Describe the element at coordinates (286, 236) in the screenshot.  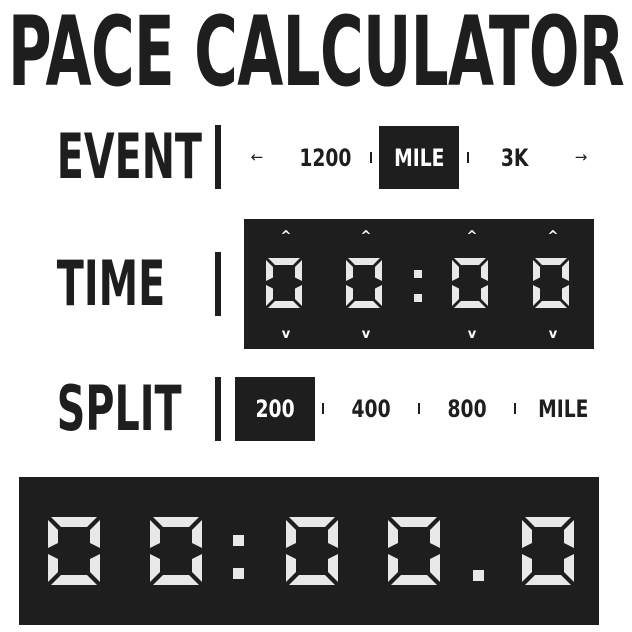
I see `time-digit-1-up: ^` at that location.